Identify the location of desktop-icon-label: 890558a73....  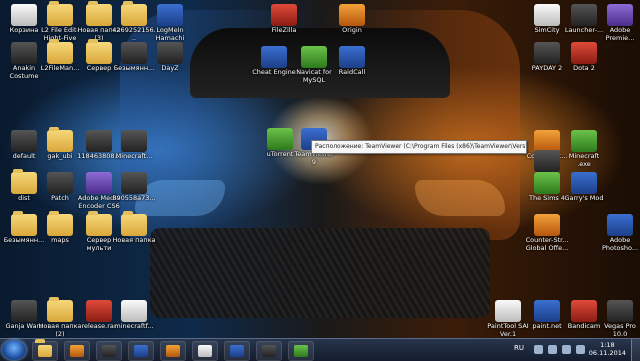
(134, 198).